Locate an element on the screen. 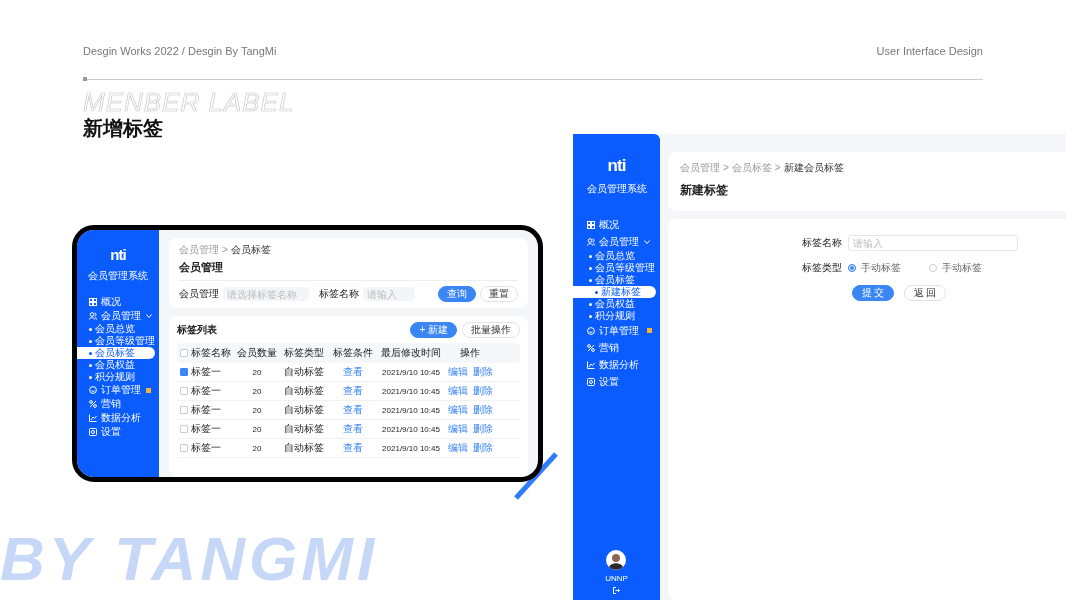 The image size is (1066, 600). submenu-item: 新建标签 is located at coordinates (614, 292).